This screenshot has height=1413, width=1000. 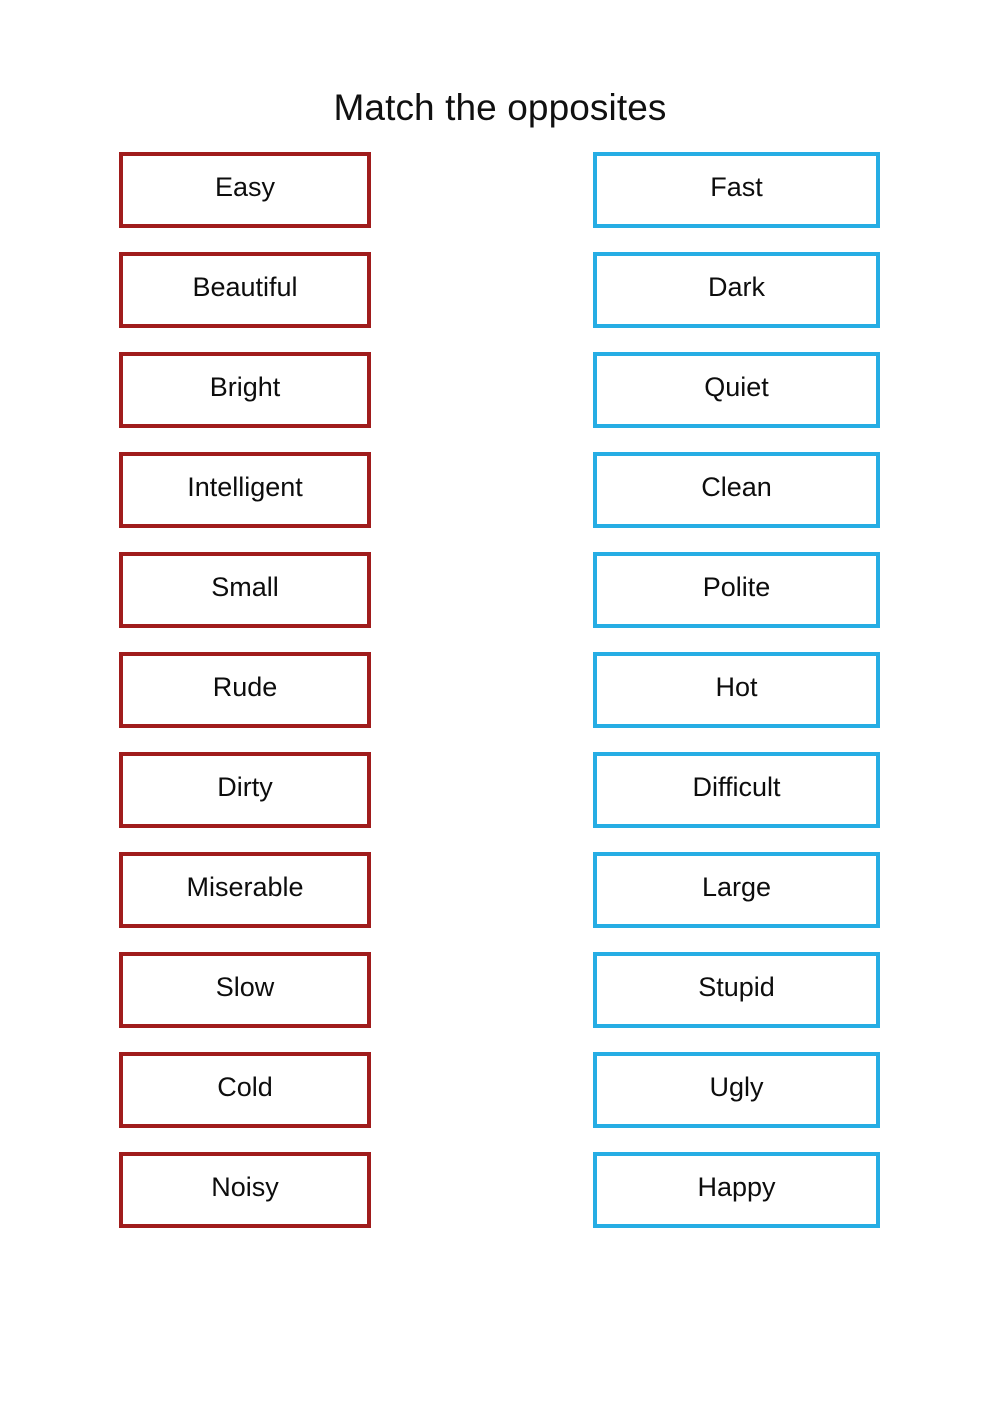 I want to click on word-label: Large, so click(x=736, y=887).